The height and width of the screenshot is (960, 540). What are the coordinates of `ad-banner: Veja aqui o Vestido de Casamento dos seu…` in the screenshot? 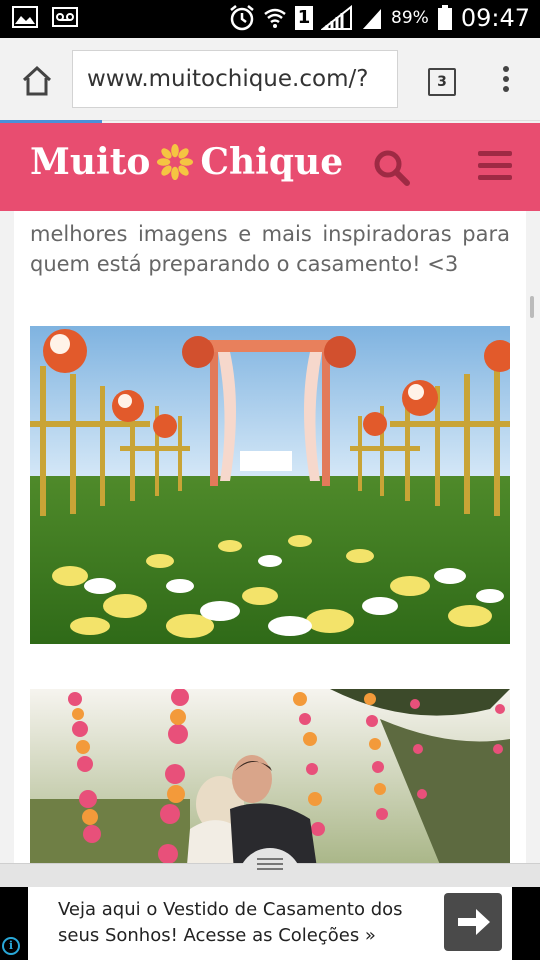 It's located at (270, 923).